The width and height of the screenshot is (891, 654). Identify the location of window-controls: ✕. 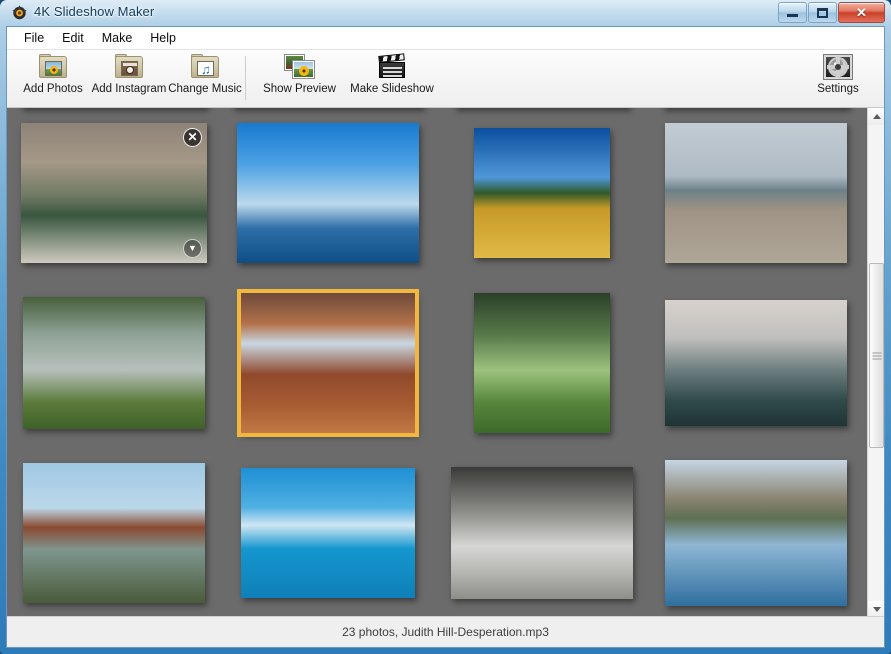
(831, 12).